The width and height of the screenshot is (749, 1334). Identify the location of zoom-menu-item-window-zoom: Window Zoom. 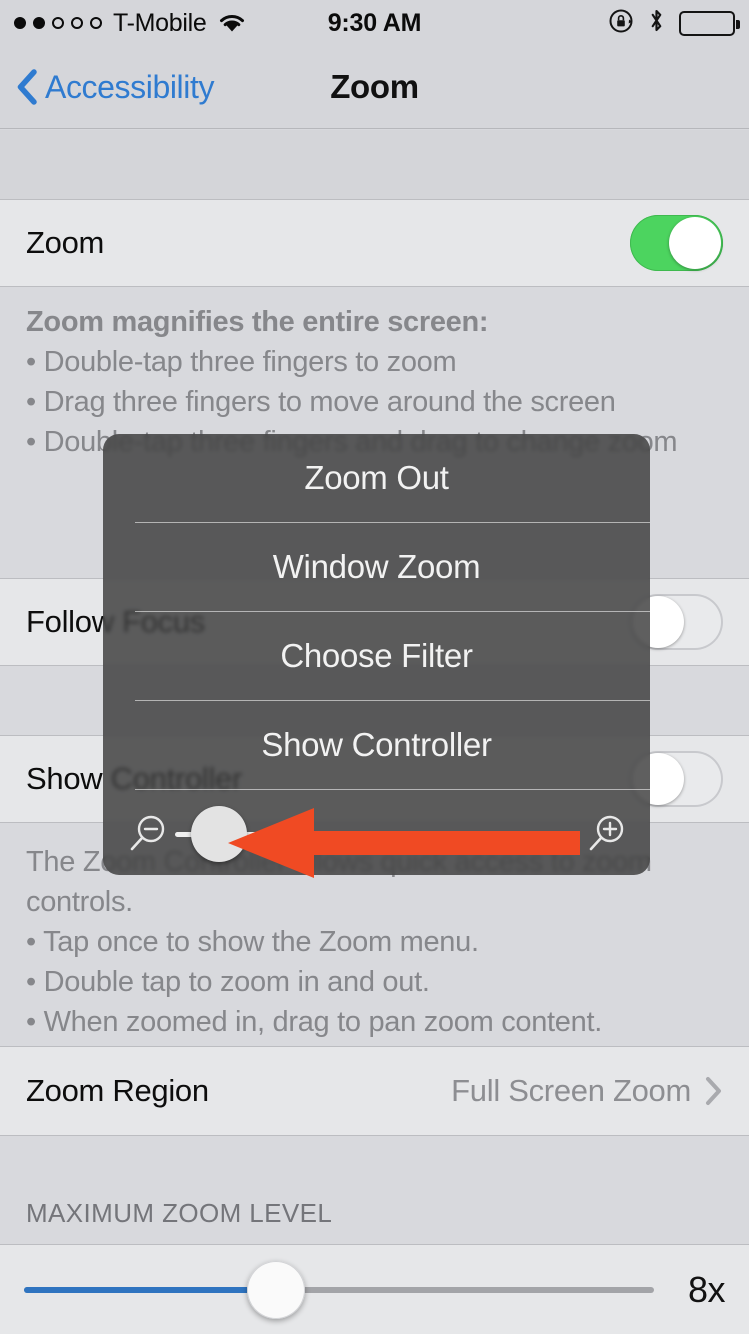
(376, 567).